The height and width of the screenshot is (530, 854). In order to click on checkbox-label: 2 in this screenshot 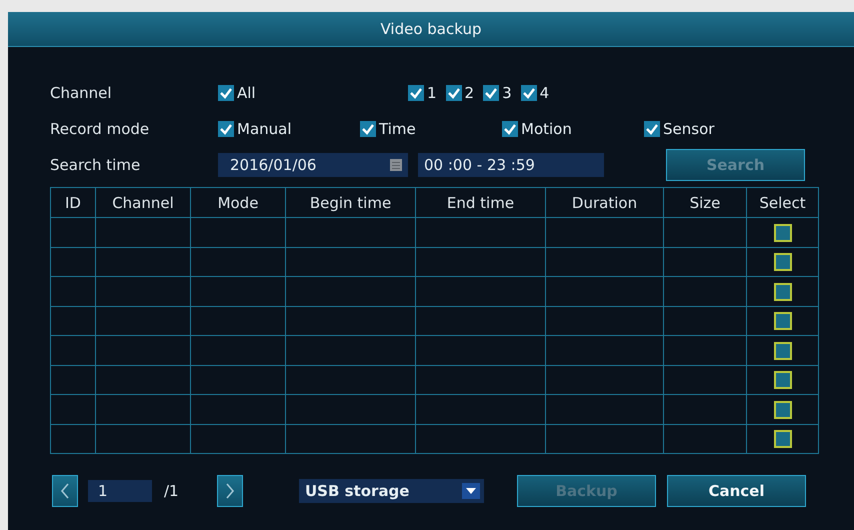, I will do `click(469, 93)`.